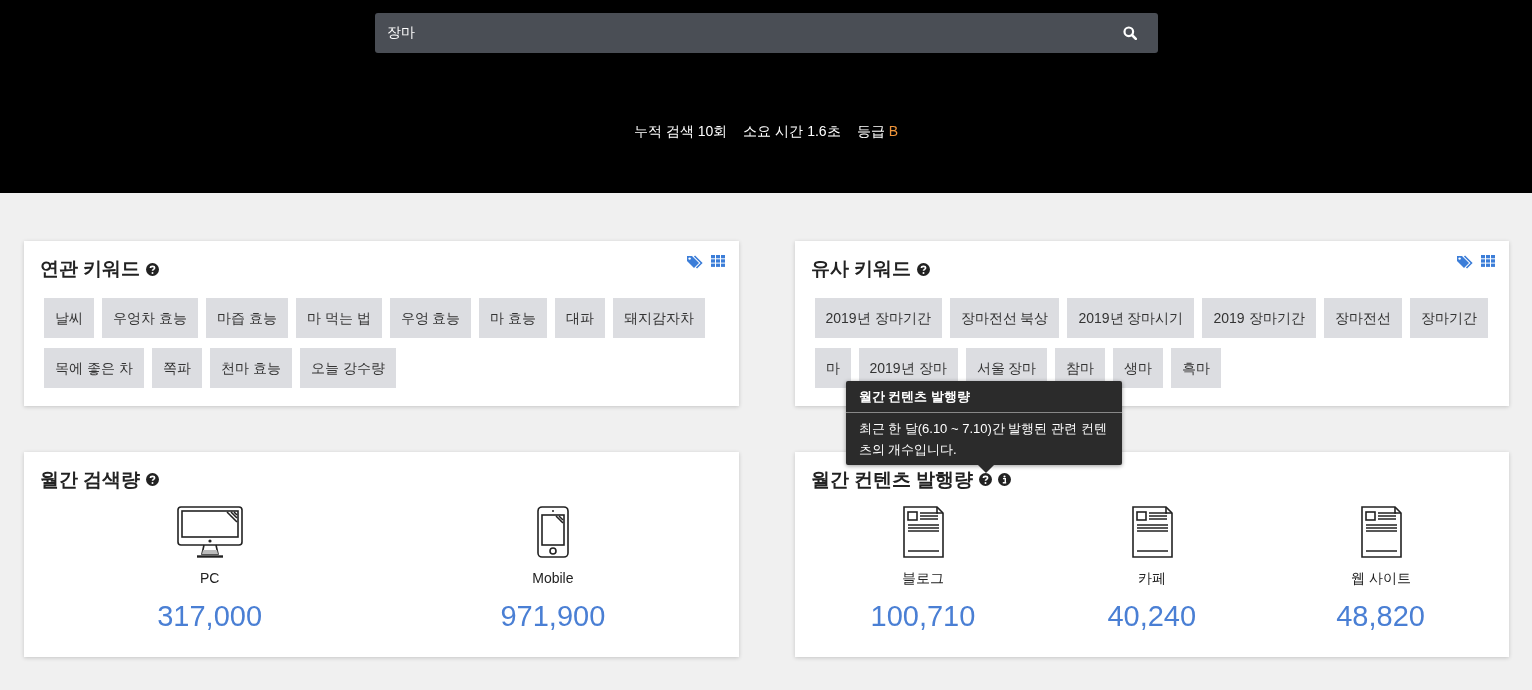 This screenshot has height=690, width=1532. Describe the element at coordinates (1138, 367) in the screenshot. I see `keyword-tag: 생마` at that location.